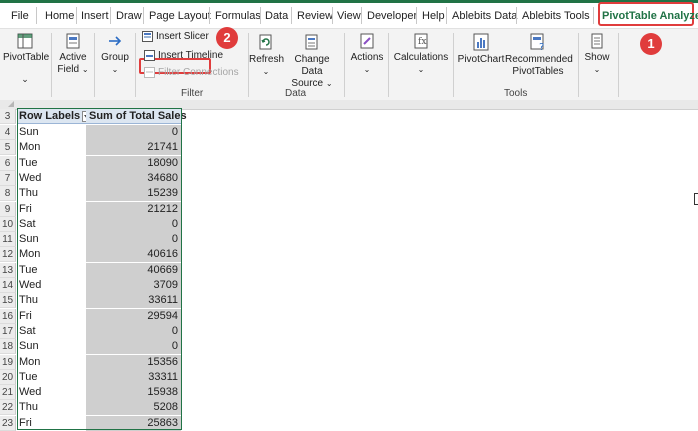 This screenshot has width=698, height=431. What do you see at coordinates (481, 49) in the screenshot?
I see `pivotchart-button: PivotChart` at bounding box center [481, 49].